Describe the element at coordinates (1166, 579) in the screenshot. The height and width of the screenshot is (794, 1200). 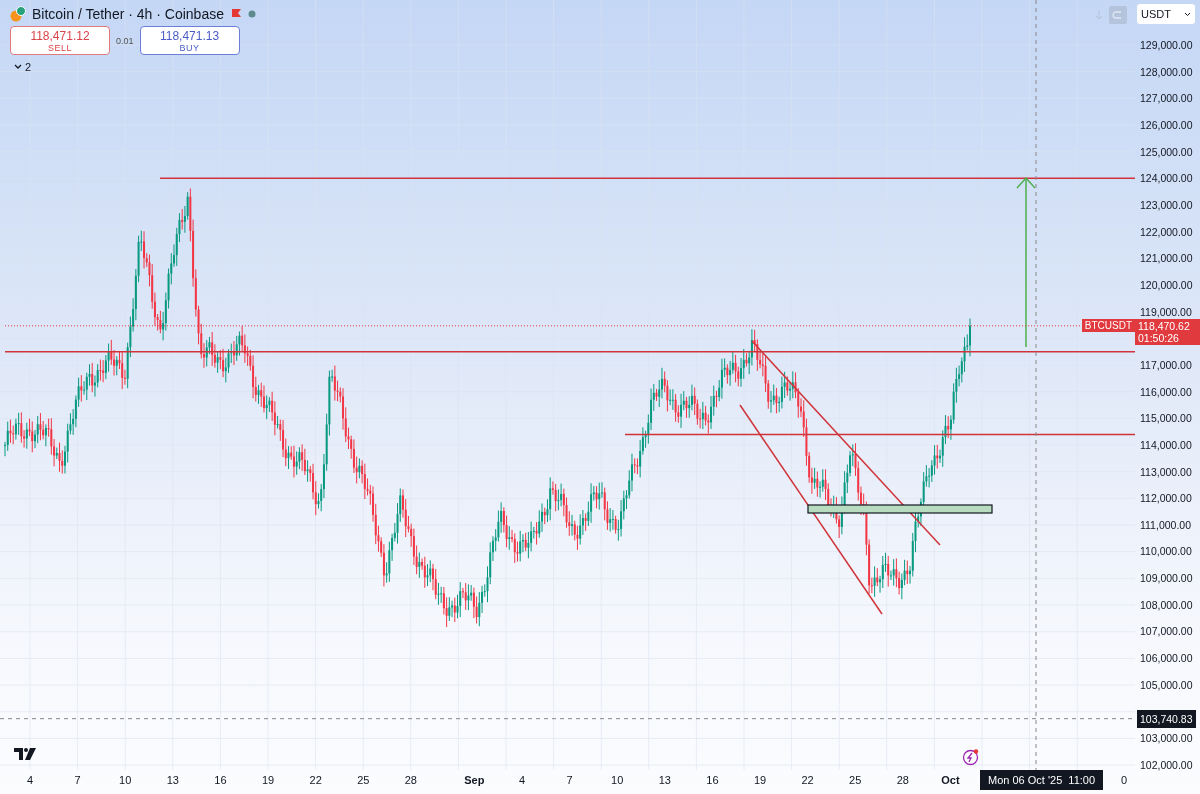
I see `price-tick: 109,000.00` at that location.